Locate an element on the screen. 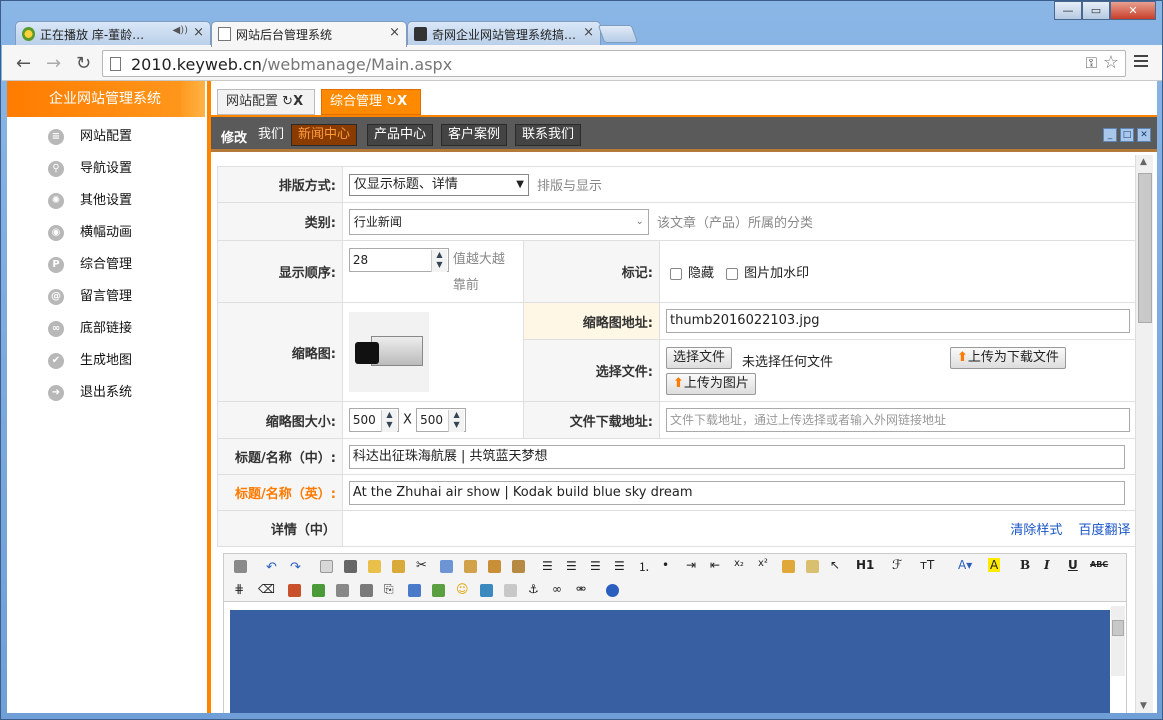  panel-maximize-icon: □ is located at coordinates (1127, 135).